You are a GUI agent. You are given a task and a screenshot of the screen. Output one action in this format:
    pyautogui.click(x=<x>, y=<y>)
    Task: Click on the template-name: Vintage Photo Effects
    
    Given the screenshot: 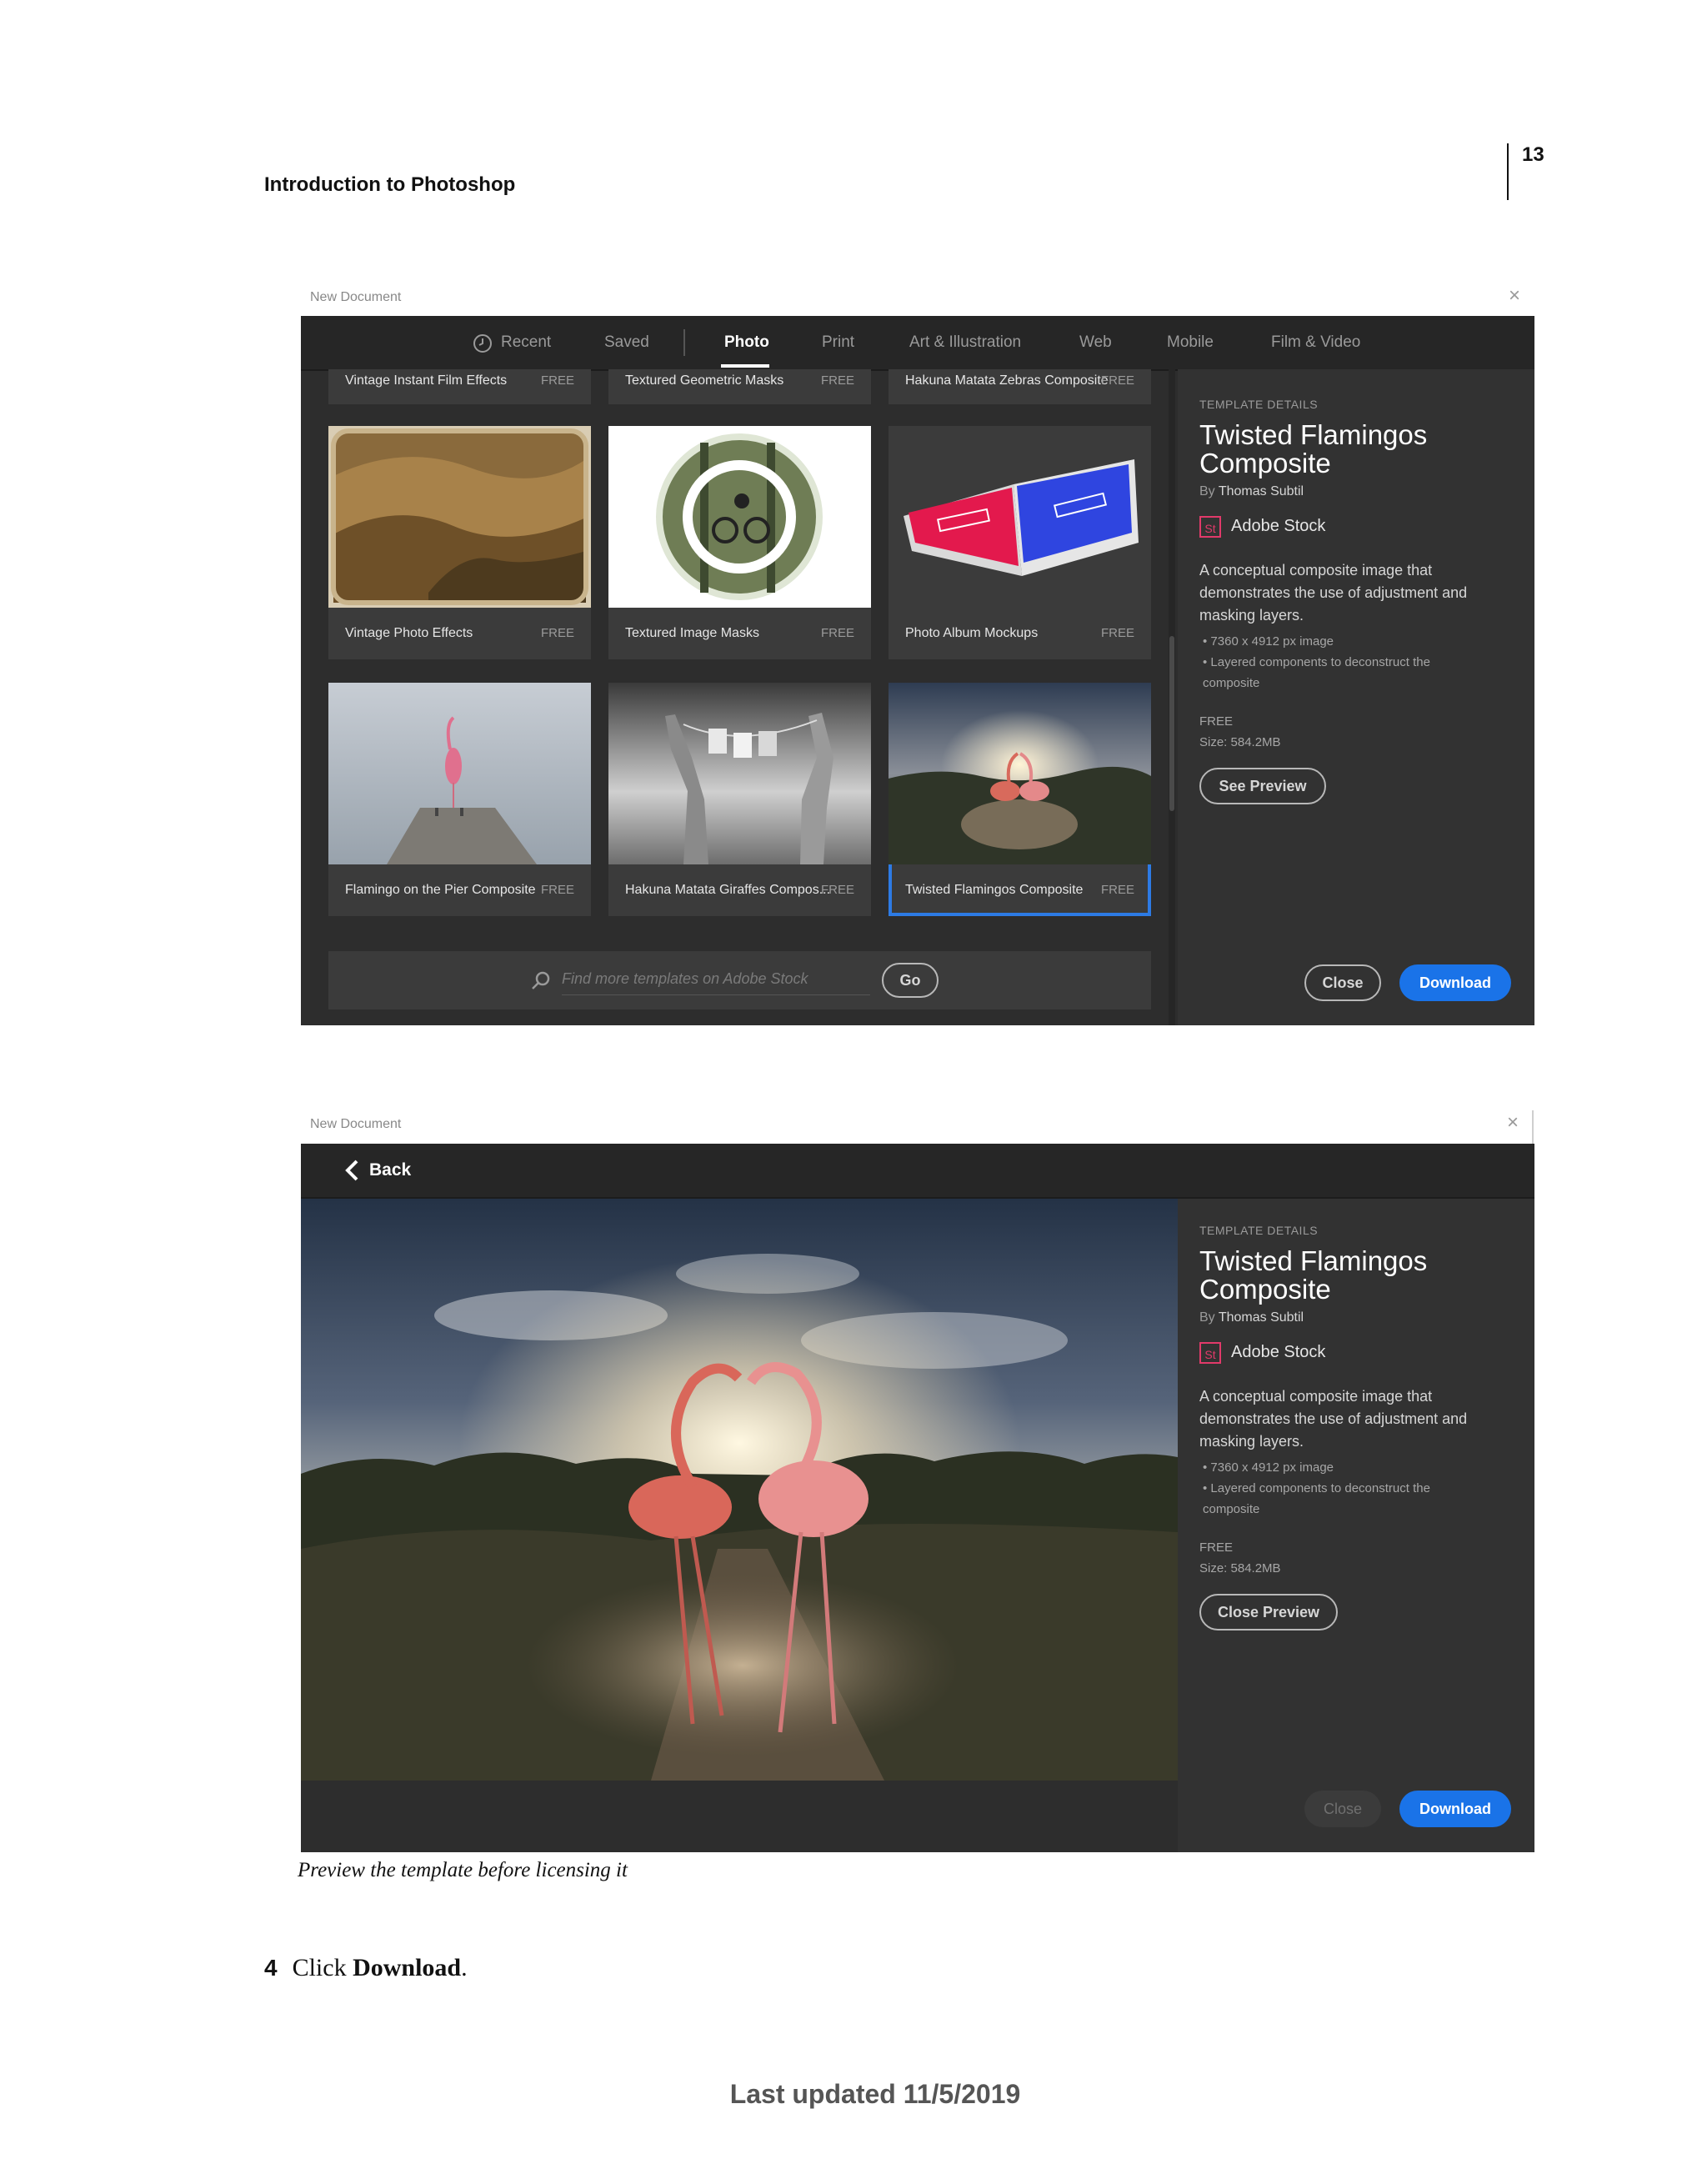 What is the action you would take?
    pyautogui.click(x=409, y=633)
    